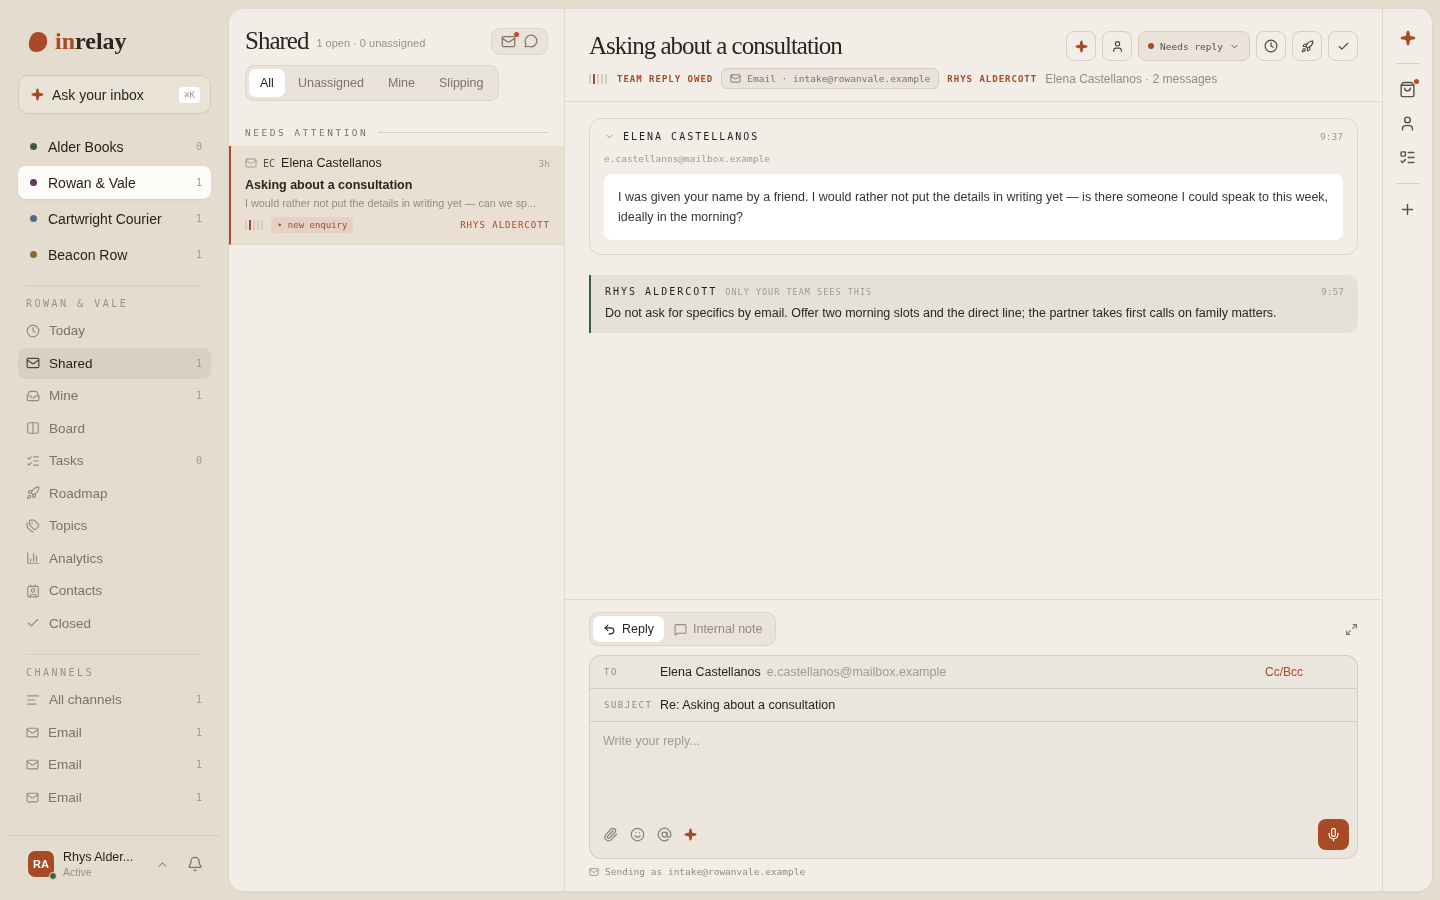 The image size is (1440, 900). What do you see at coordinates (114, 525) in the screenshot?
I see `nav-item: Topics` at bounding box center [114, 525].